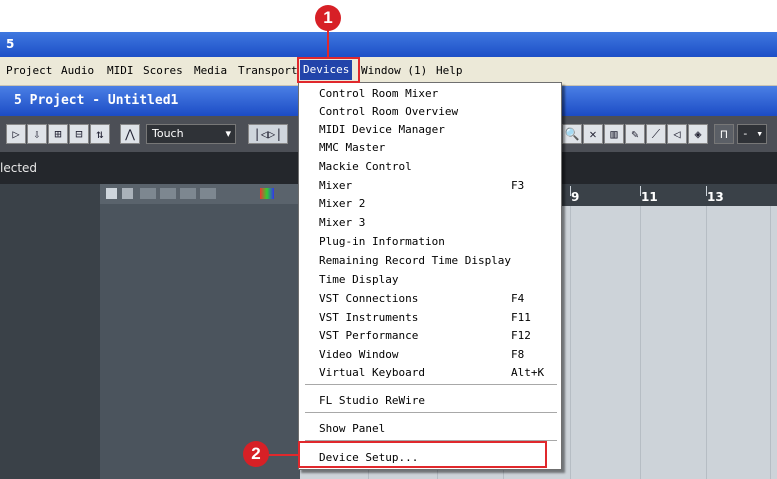 The width and height of the screenshot is (777, 479). What do you see at coordinates (50, 331) in the screenshot?
I see `inspector-panel` at bounding box center [50, 331].